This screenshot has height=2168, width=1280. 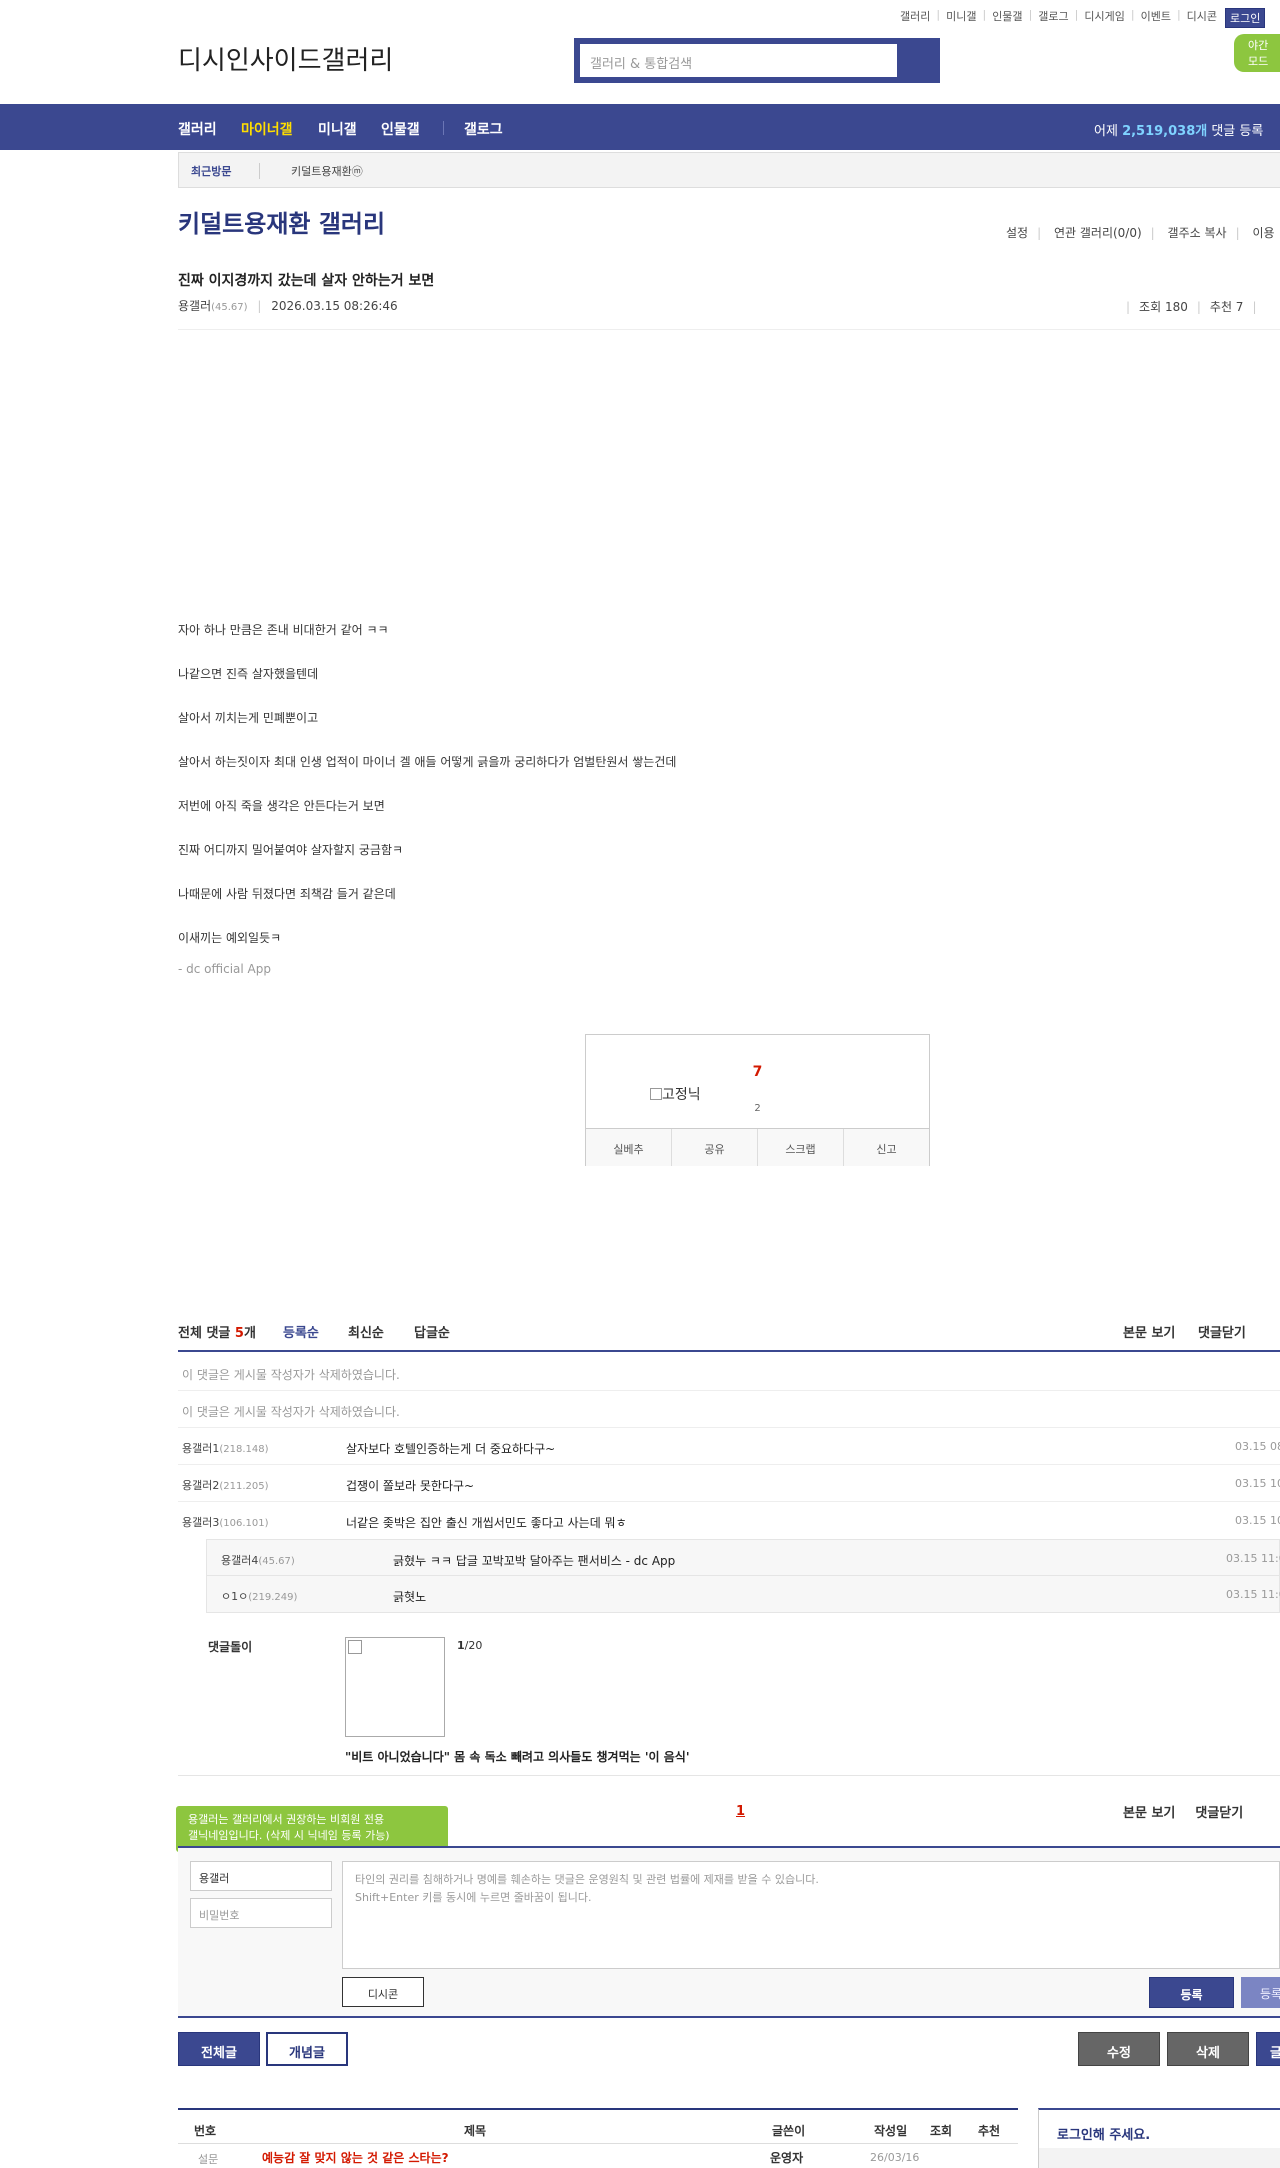 What do you see at coordinates (1257, 1520) in the screenshot?
I see `comment-date: 03.15 10` at bounding box center [1257, 1520].